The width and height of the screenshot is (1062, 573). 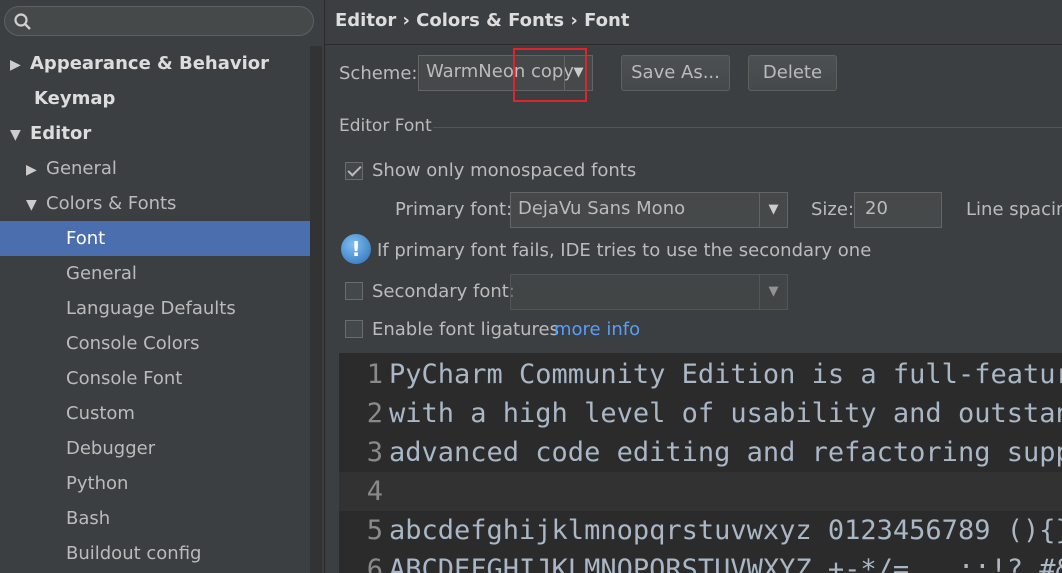 What do you see at coordinates (100, 413) in the screenshot?
I see `sidebar-item-label: Custom` at bounding box center [100, 413].